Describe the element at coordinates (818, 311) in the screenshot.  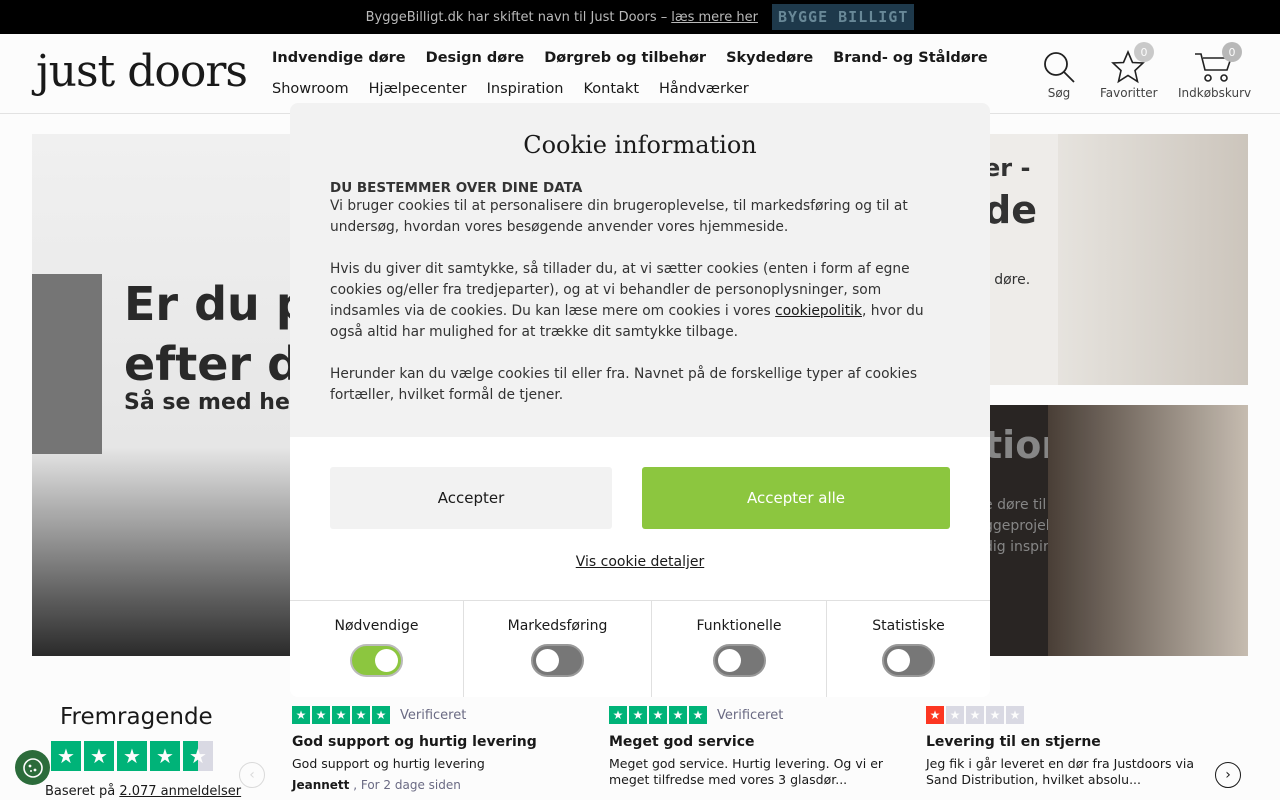
I see `cookie-policy-link: cookiepolitik` at that location.